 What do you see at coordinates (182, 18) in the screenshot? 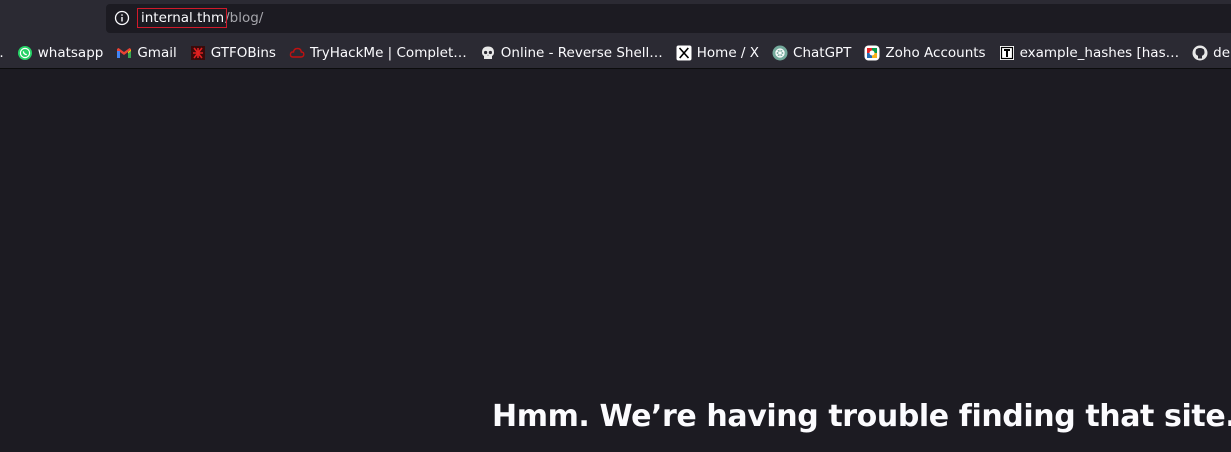
I see `url-host: internal.thm` at bounding box center [182, 18].